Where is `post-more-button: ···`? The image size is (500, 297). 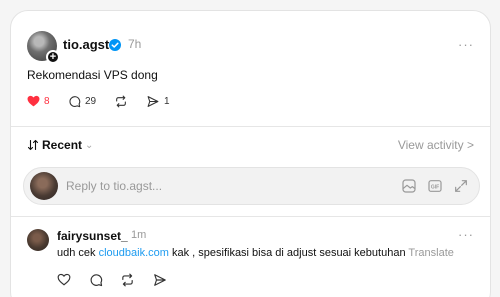 post-more-button: ··· is located at coordinates (466, 44).